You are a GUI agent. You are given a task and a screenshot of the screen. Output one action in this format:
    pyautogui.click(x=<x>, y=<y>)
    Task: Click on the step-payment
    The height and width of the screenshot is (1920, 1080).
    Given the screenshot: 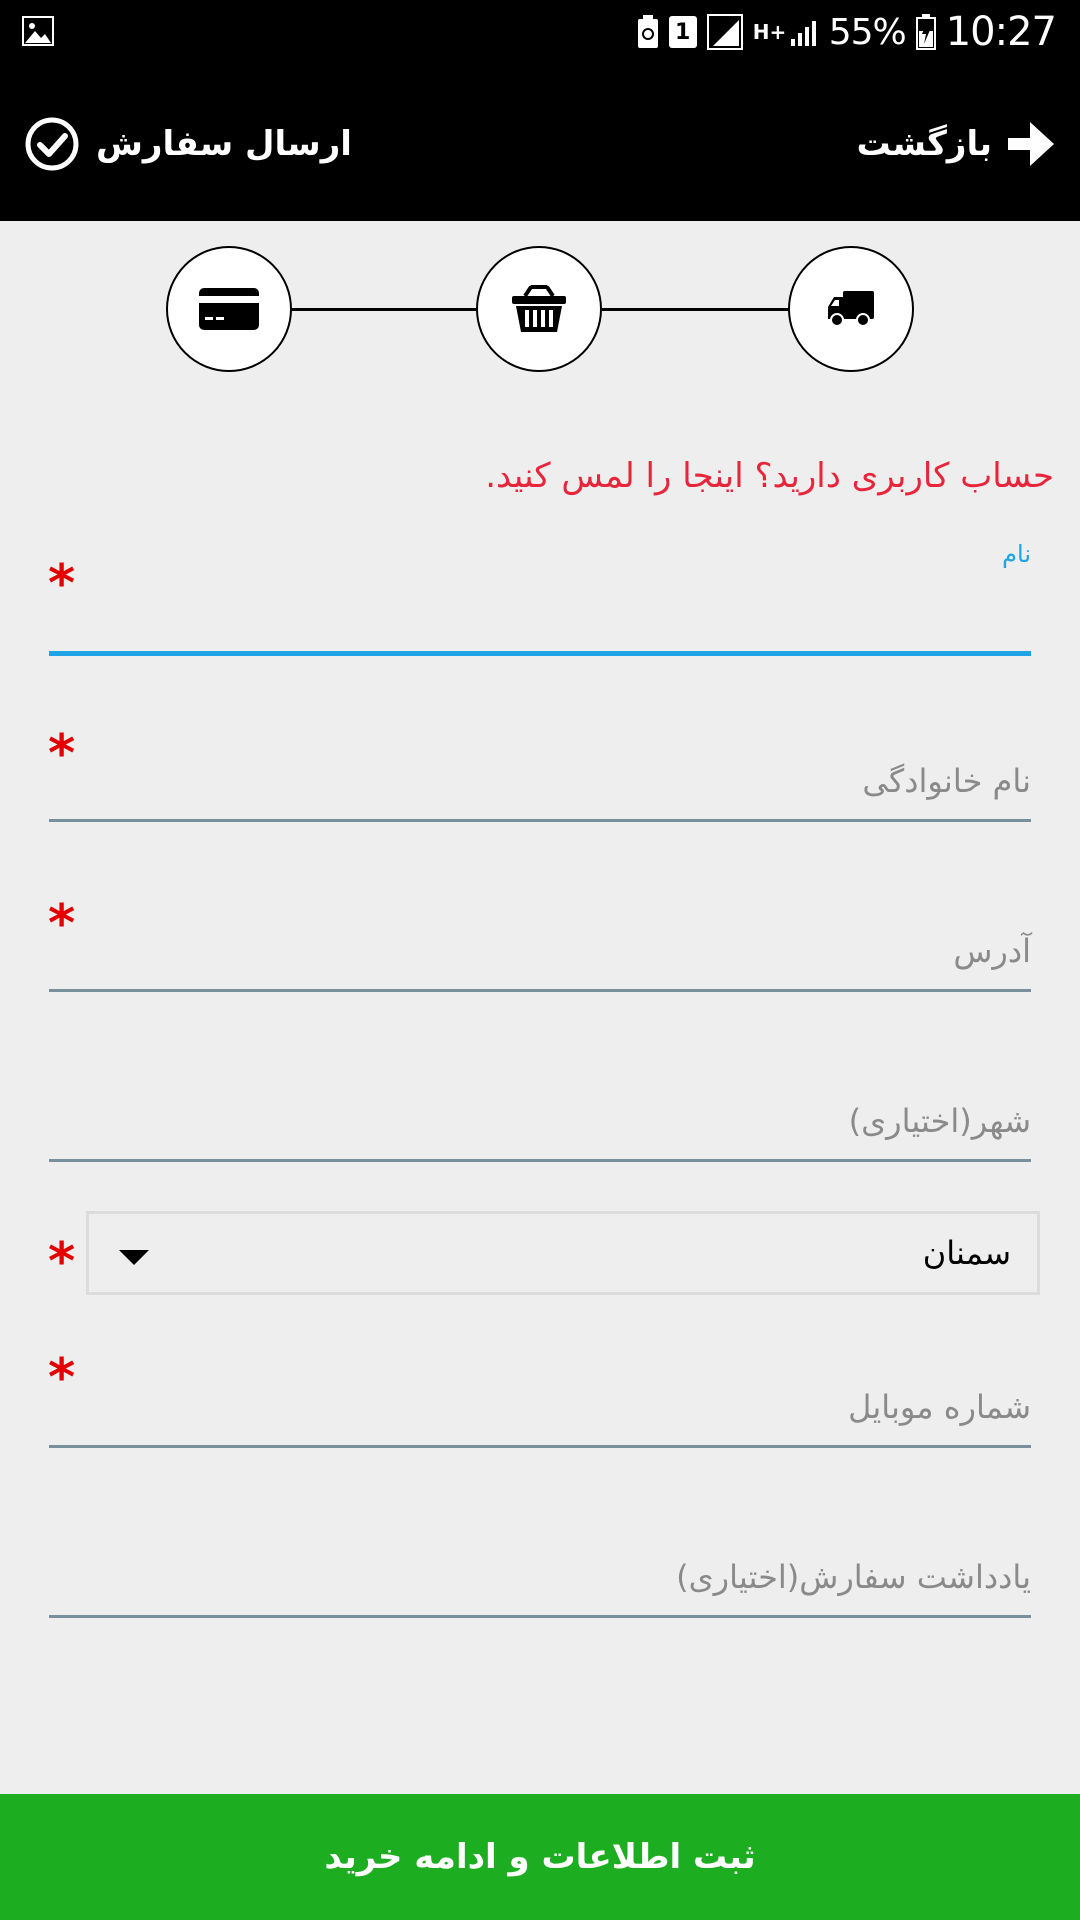 What is the action you would take?
    pyautogui.click(x=229, y=309)
    